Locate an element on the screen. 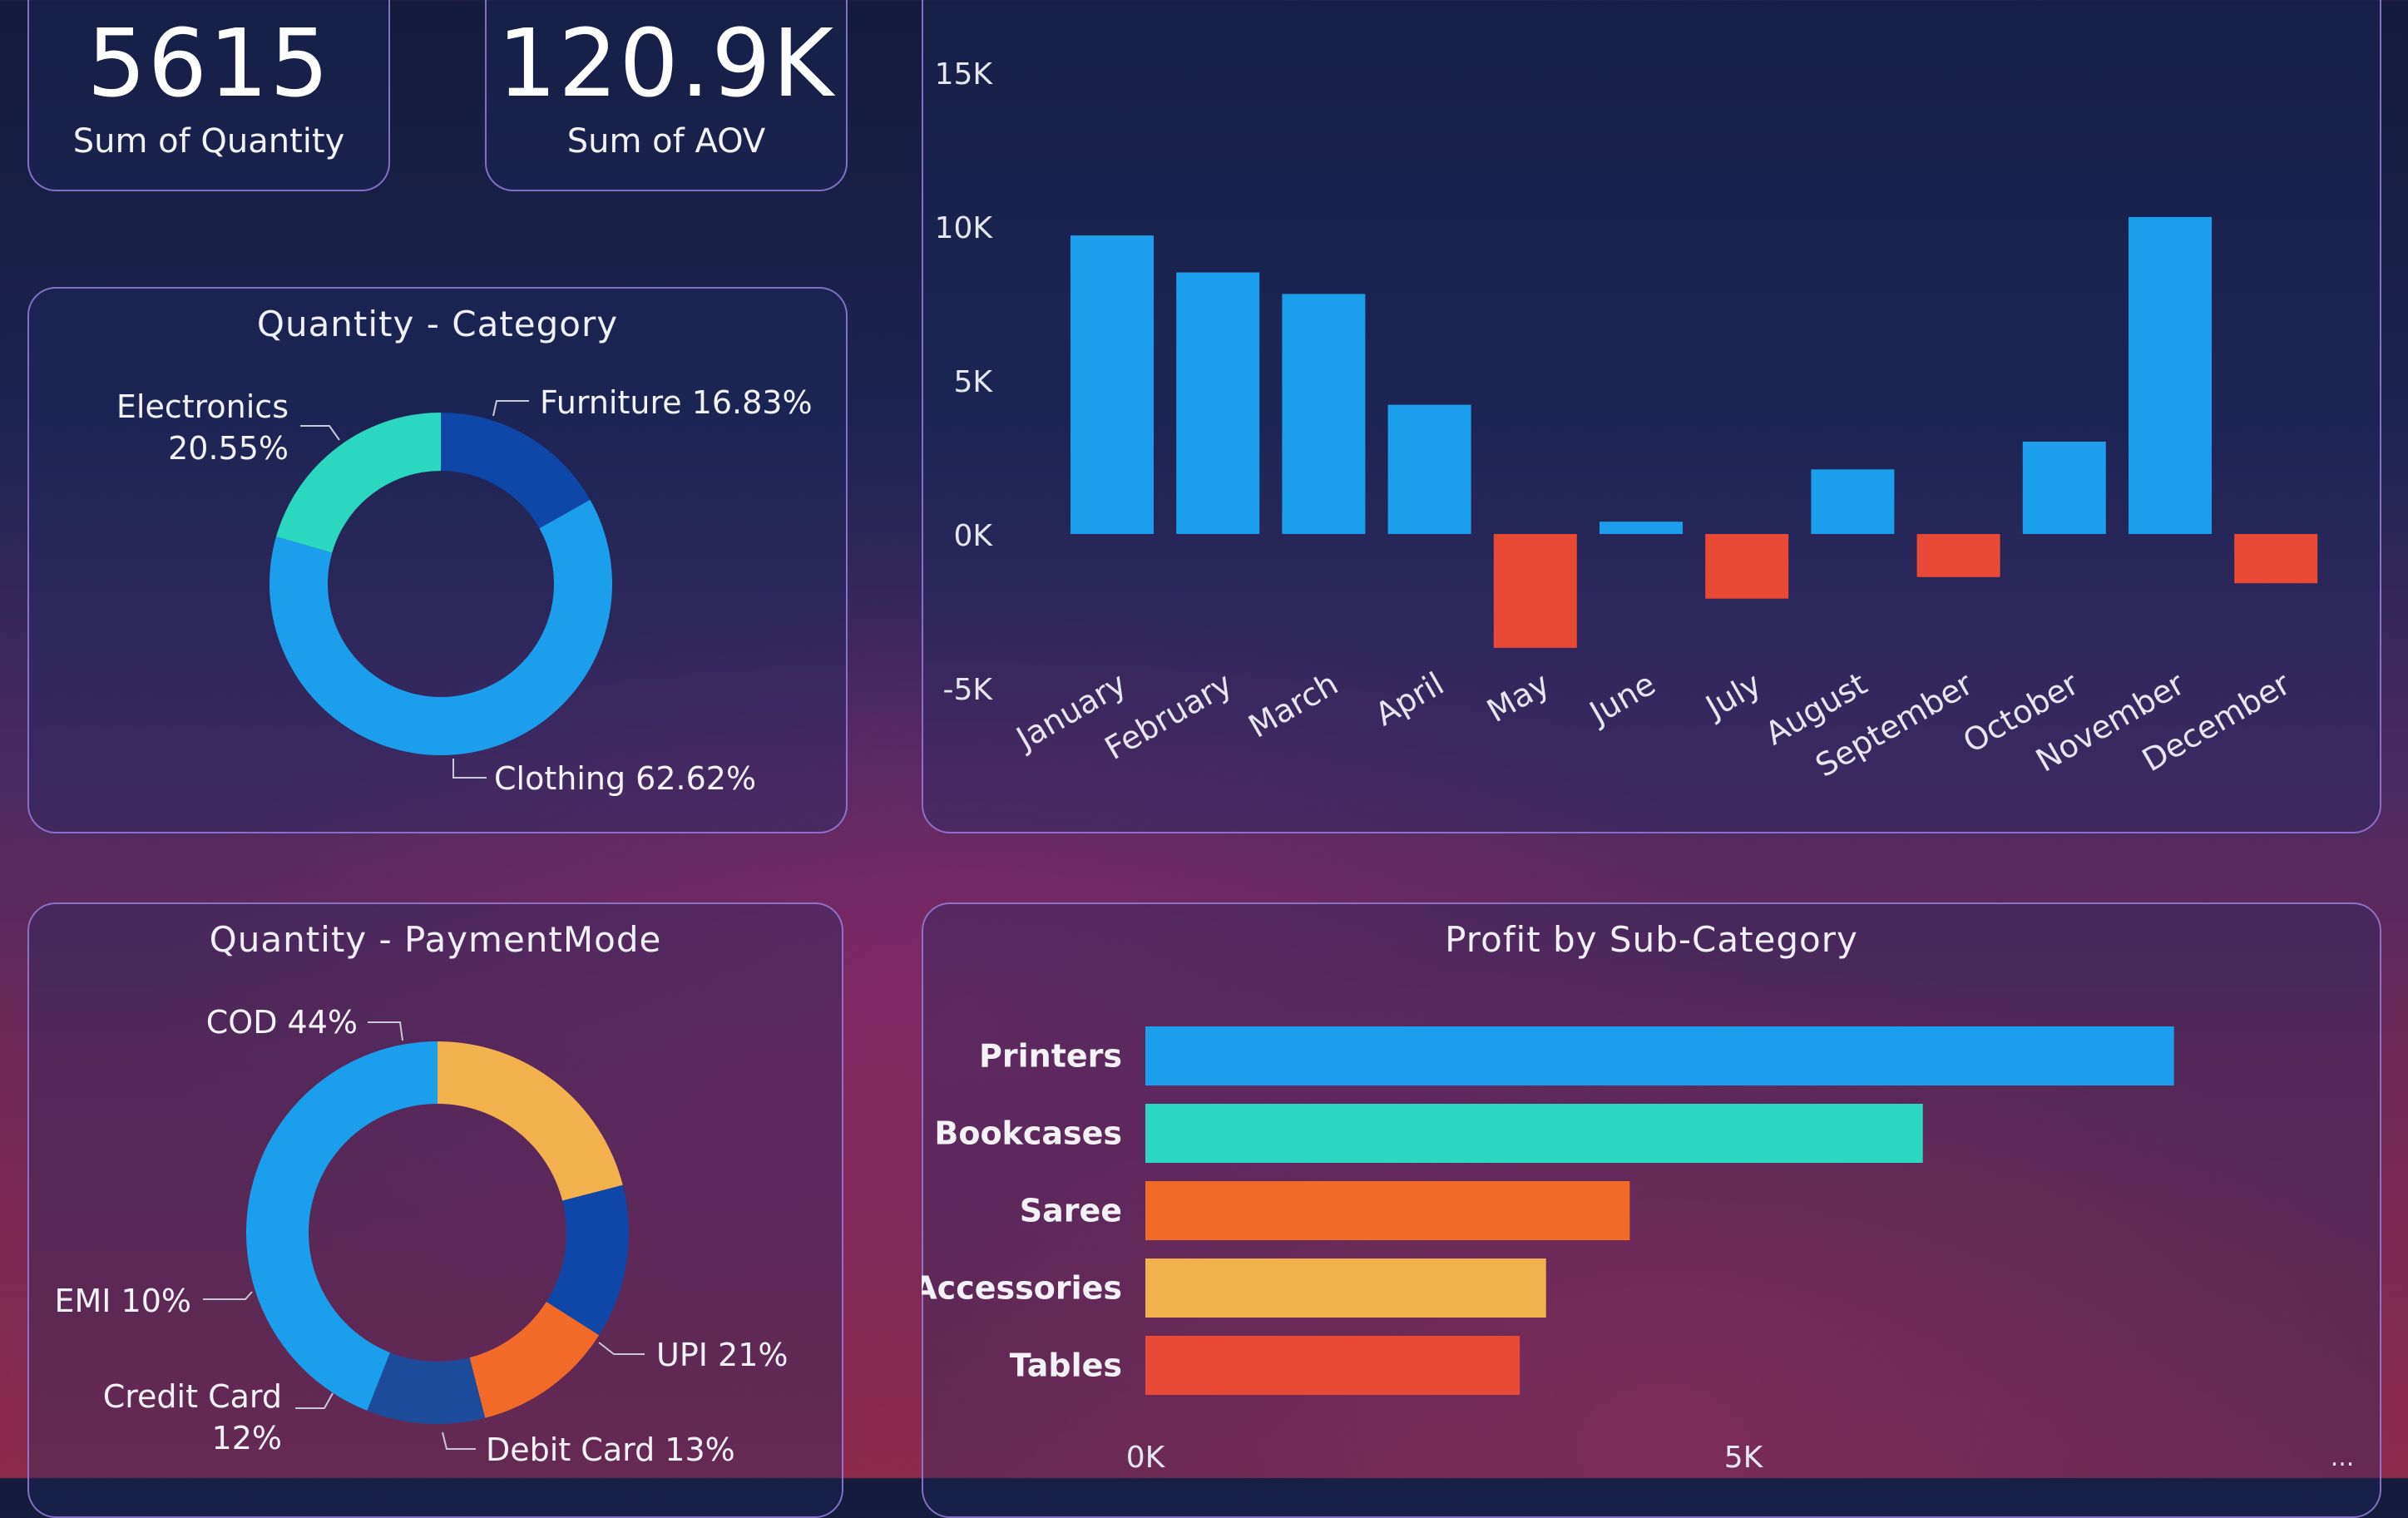 The image size is (2408, 1518). kpi-value: 5615 is located at coordinates (209, 64).